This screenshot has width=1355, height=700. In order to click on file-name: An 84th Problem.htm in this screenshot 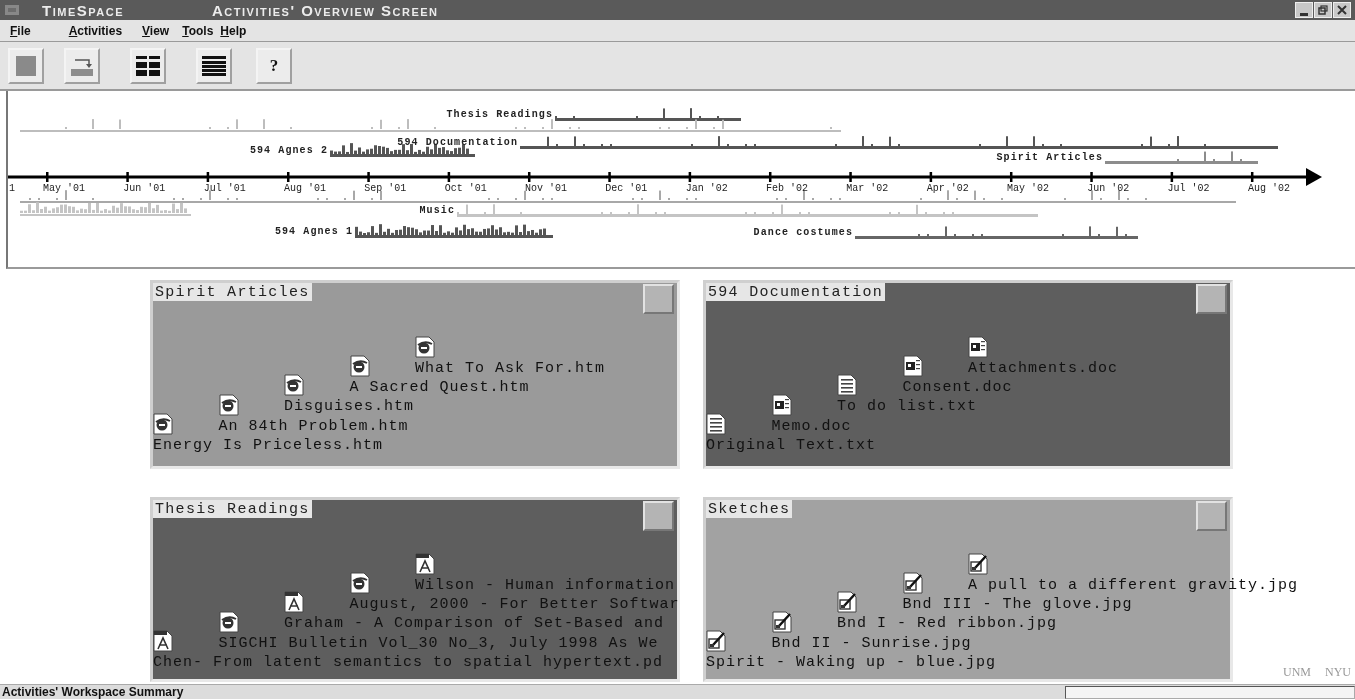, I will do `click(313, 426)`.